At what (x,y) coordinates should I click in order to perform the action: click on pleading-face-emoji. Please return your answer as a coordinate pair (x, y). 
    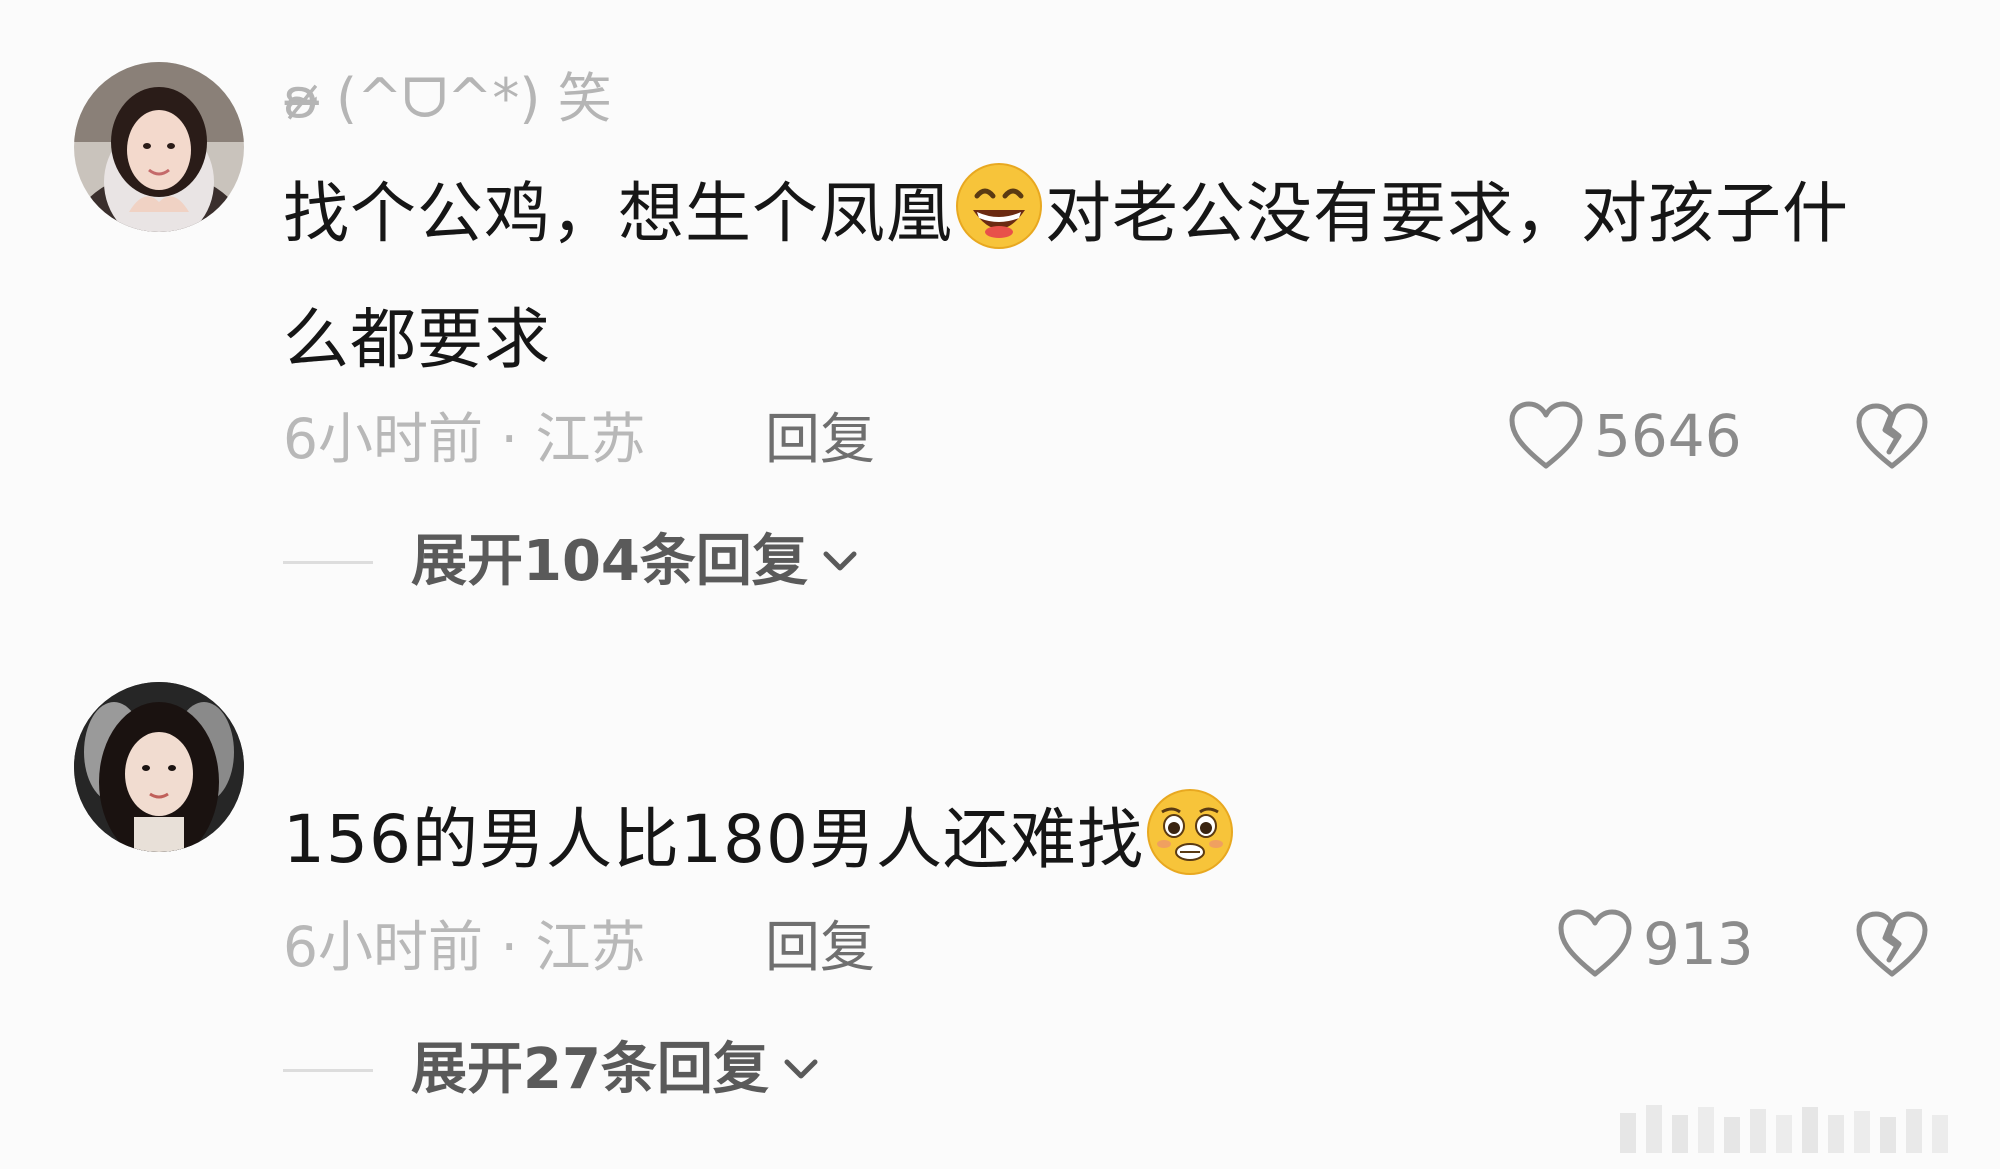
    Looking at the image, I should click on (1190, 849).